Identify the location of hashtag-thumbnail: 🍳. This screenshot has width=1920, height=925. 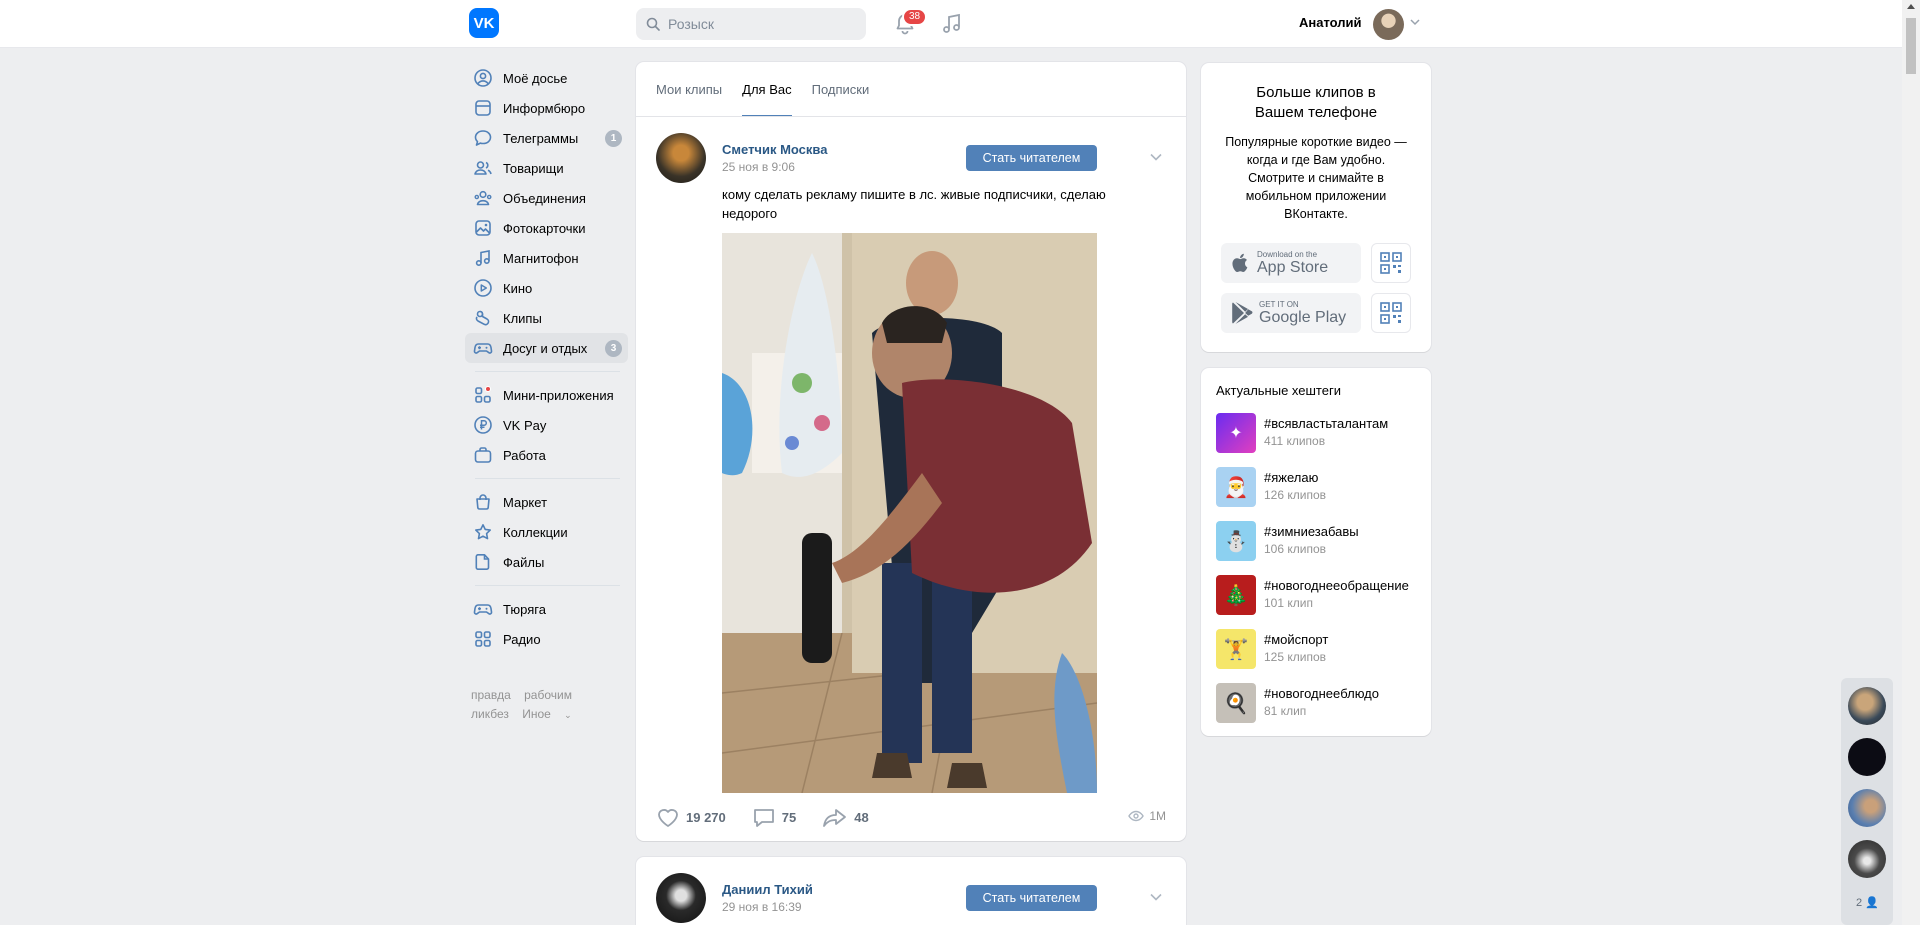
(1236, 703).